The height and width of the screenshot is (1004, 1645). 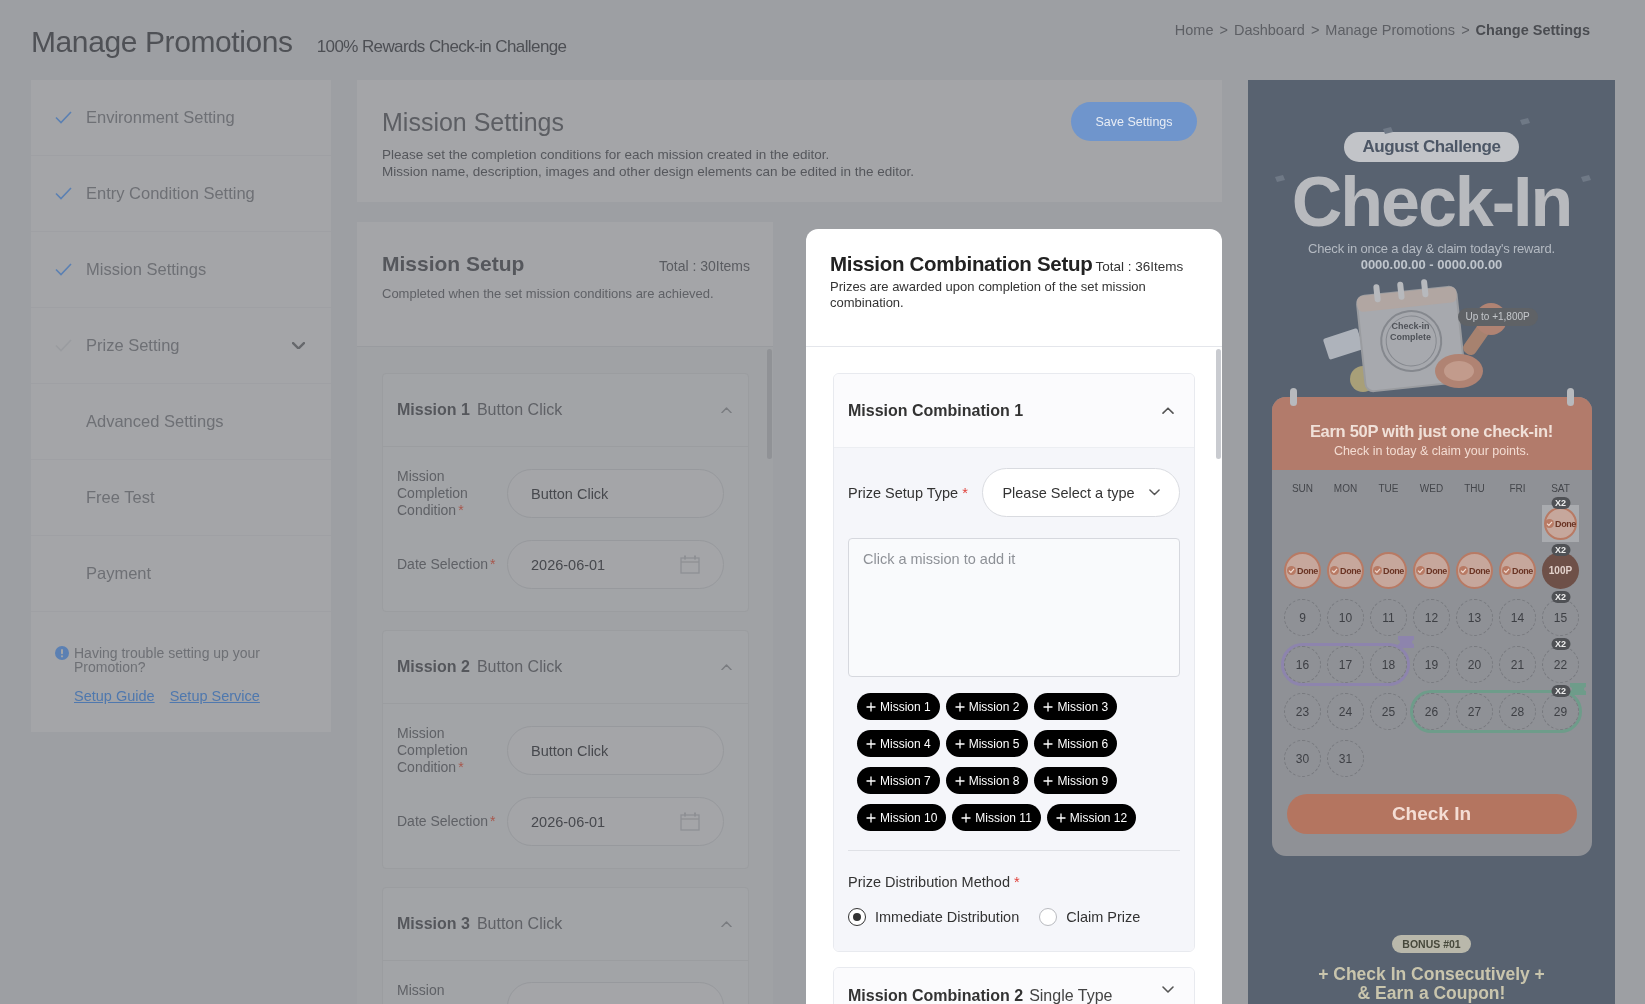 What do you see at coordinates (1090, 917) in the screenshot?
I see `radio-option: Claim Prize` at bounding box center [1090, 917].